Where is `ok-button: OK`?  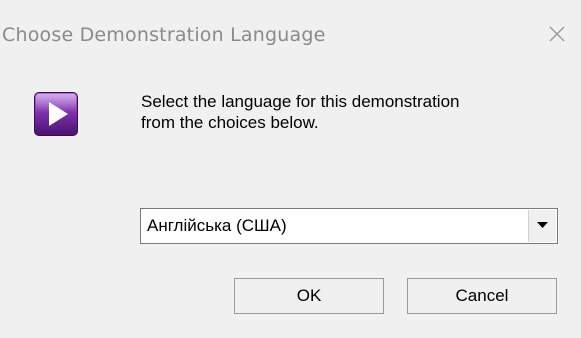
ok-button: OK is located at coordinates (309, 296).